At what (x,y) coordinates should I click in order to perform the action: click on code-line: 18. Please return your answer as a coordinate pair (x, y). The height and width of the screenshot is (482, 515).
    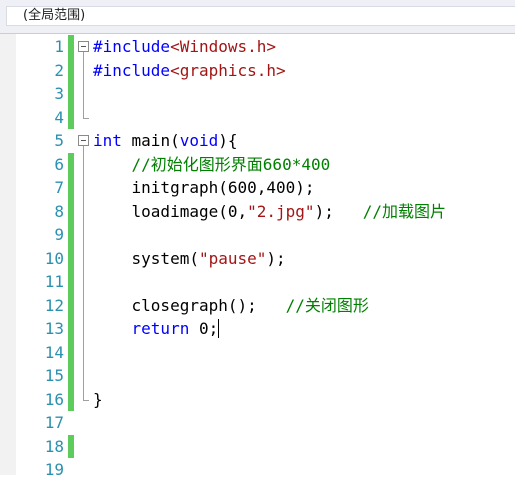
    Looking at the image, I should click on (257, 446).